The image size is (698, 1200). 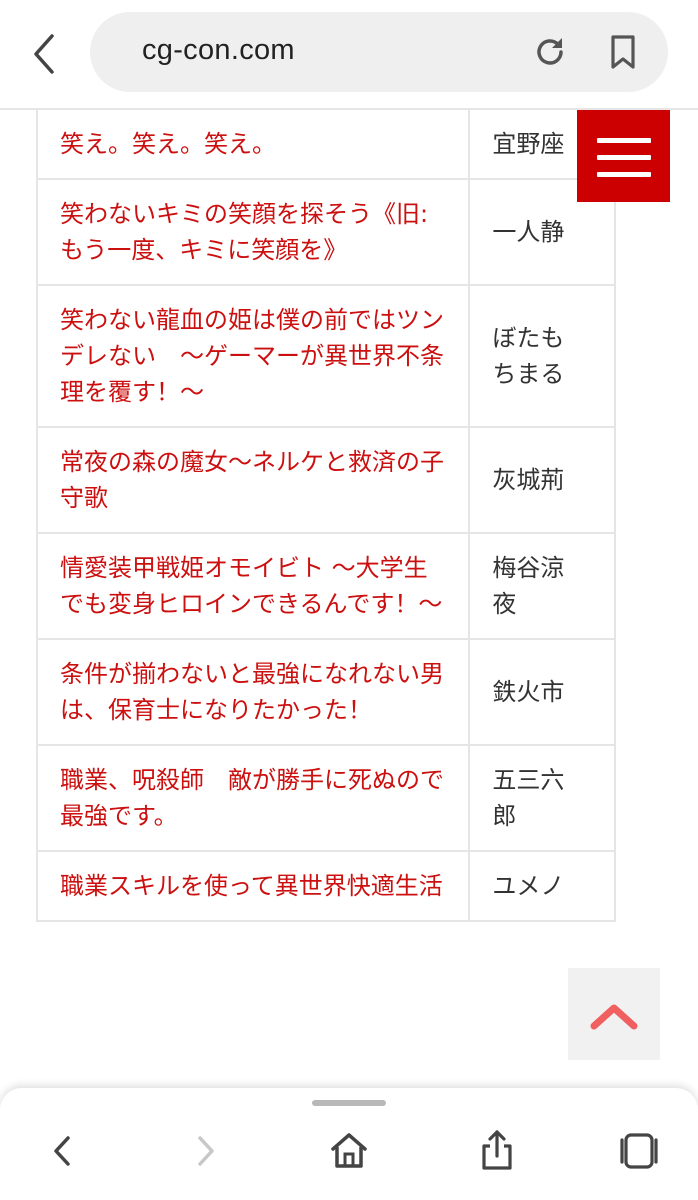 What do you see at coordinates (253, 480) in the screenshot?
I see `title-link: 常夜の森の魔女〜ネルケと救済の子守歌` at bounding box center [253, 480].